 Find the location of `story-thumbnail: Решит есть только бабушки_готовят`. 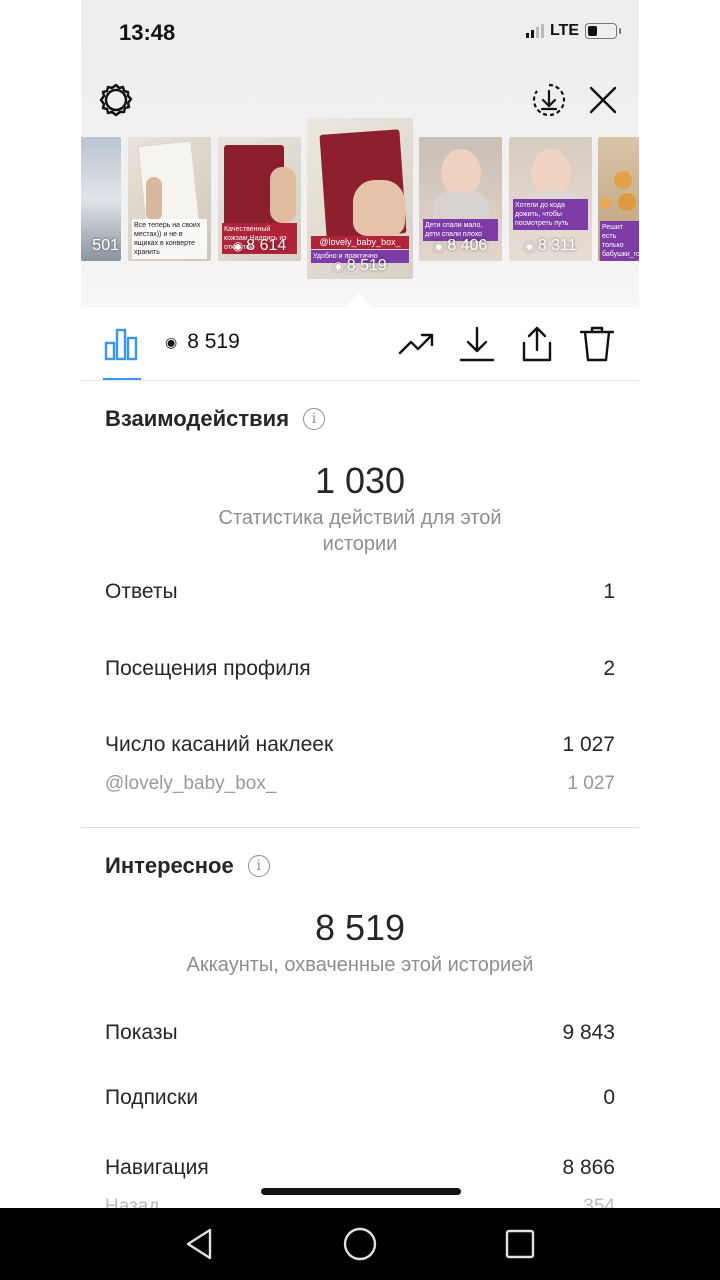

story-thumbnail: Решит есть только бабушки_готовят is located at coordinates (618, 199).